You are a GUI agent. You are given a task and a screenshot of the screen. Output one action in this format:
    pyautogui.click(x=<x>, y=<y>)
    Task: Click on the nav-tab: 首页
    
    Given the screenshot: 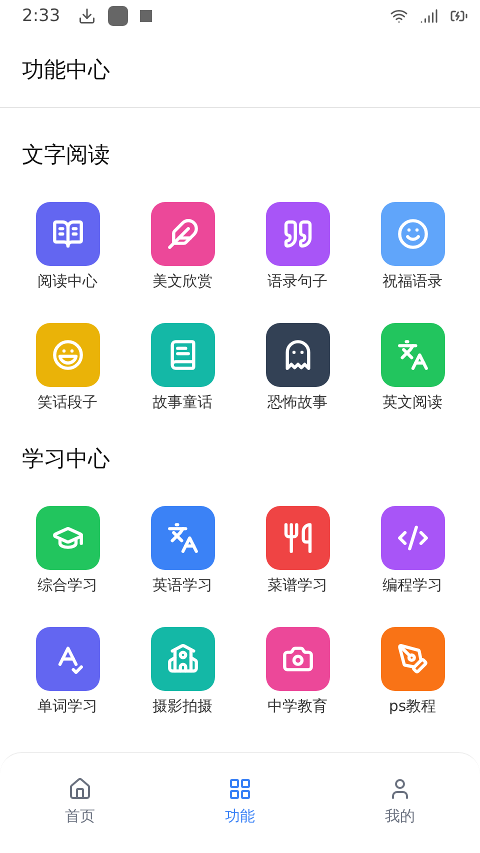 What is the action you would take?
    pyautogui.click(x=80, y=803)
    